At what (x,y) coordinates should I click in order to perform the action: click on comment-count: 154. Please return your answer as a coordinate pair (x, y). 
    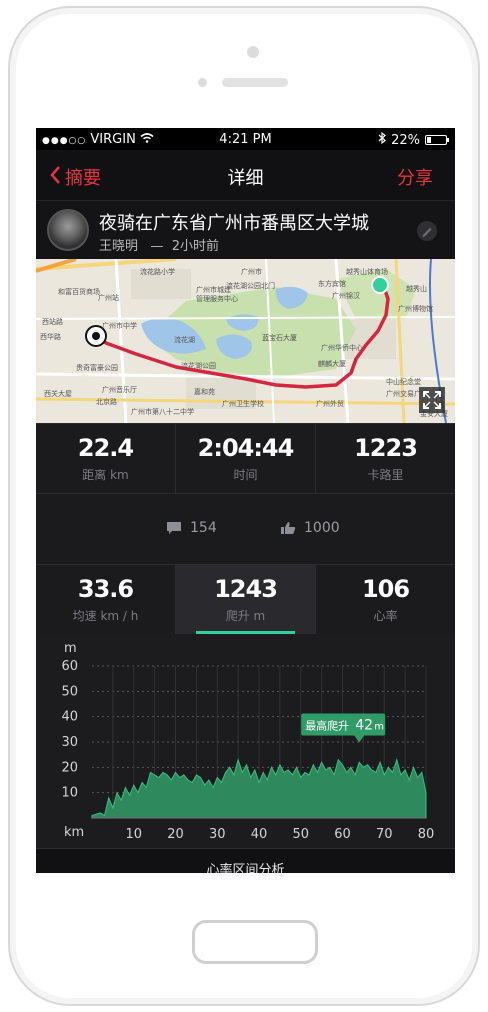
    Looking at the image, I should click on (203, 528).